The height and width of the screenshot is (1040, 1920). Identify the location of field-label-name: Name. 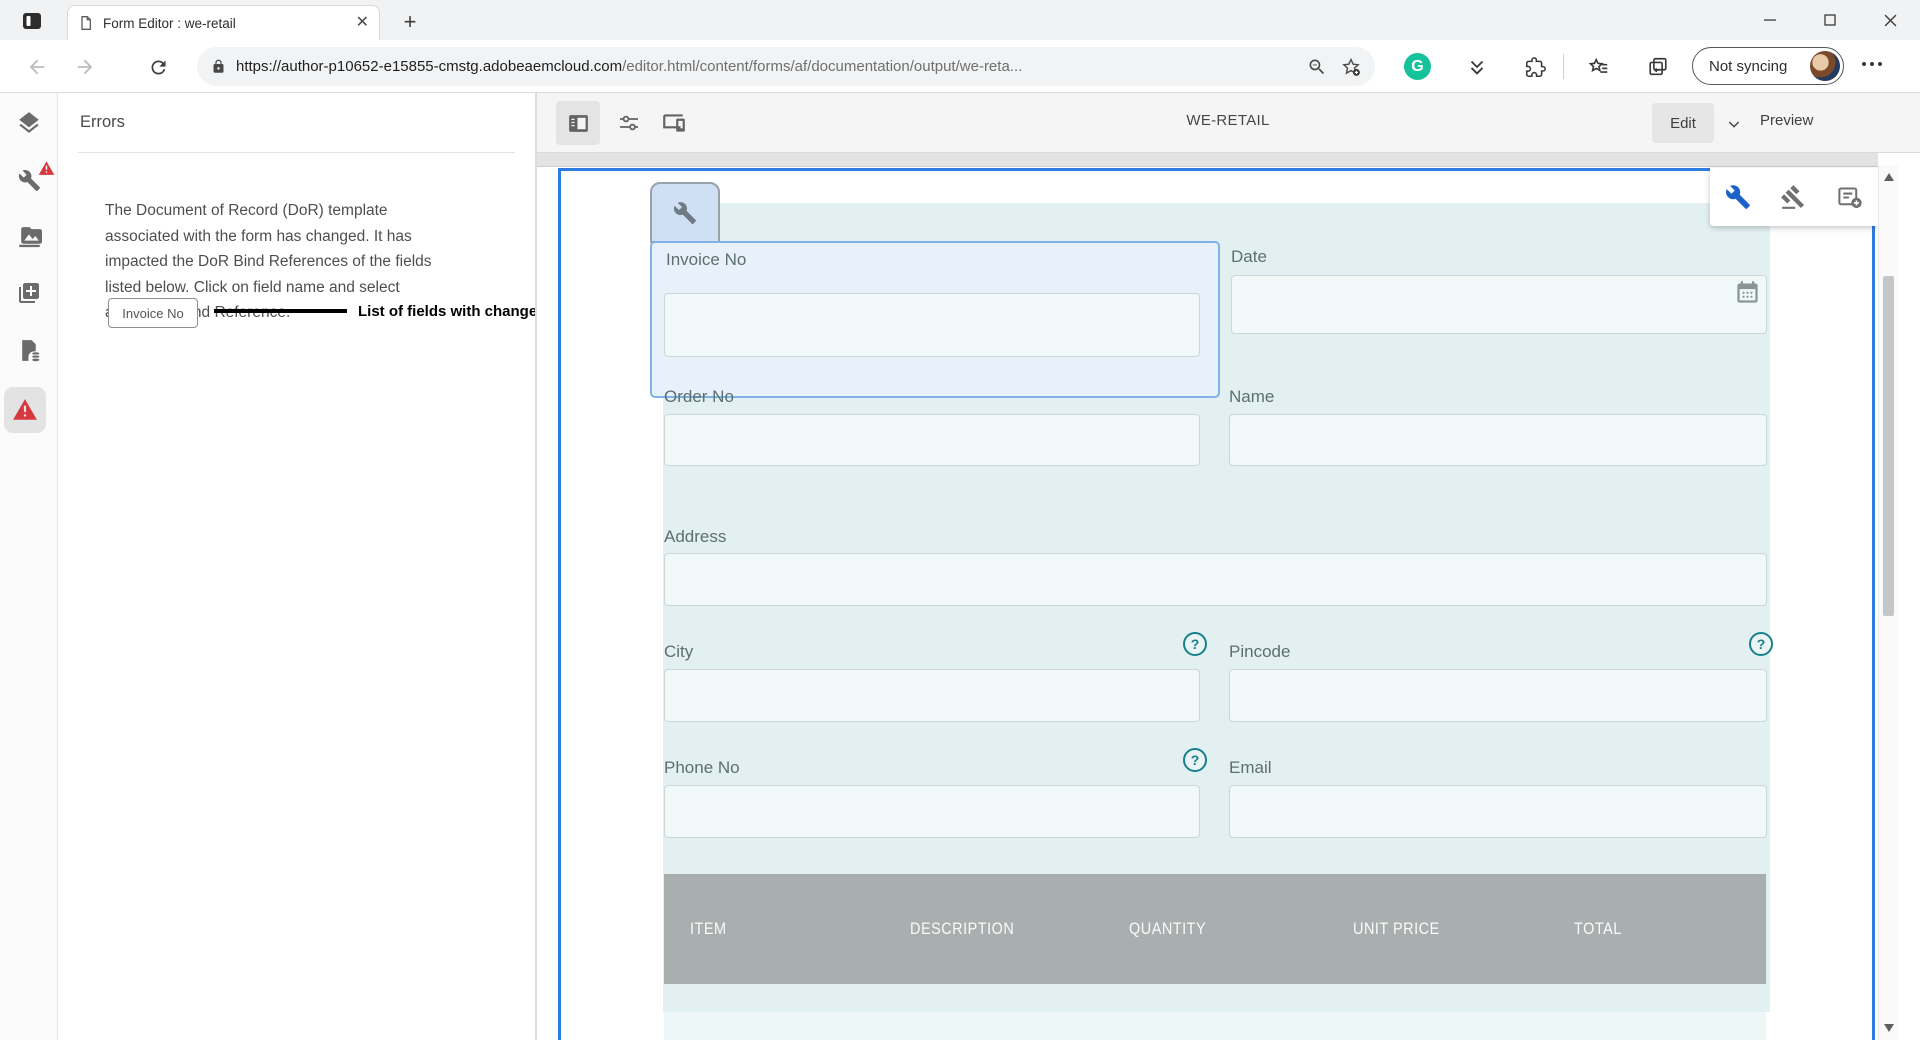
(1252, 396).